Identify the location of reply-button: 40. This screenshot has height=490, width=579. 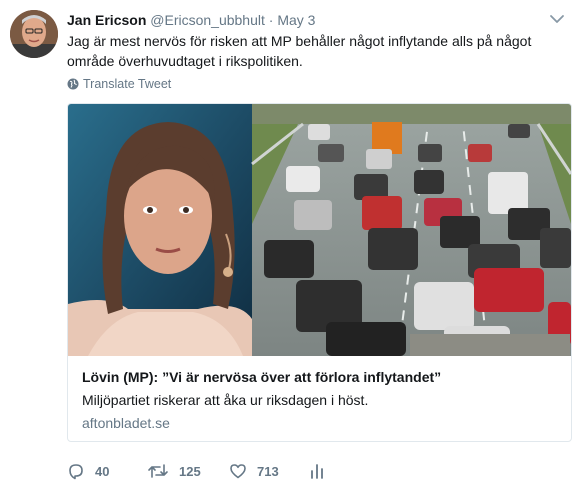
(88, 471).